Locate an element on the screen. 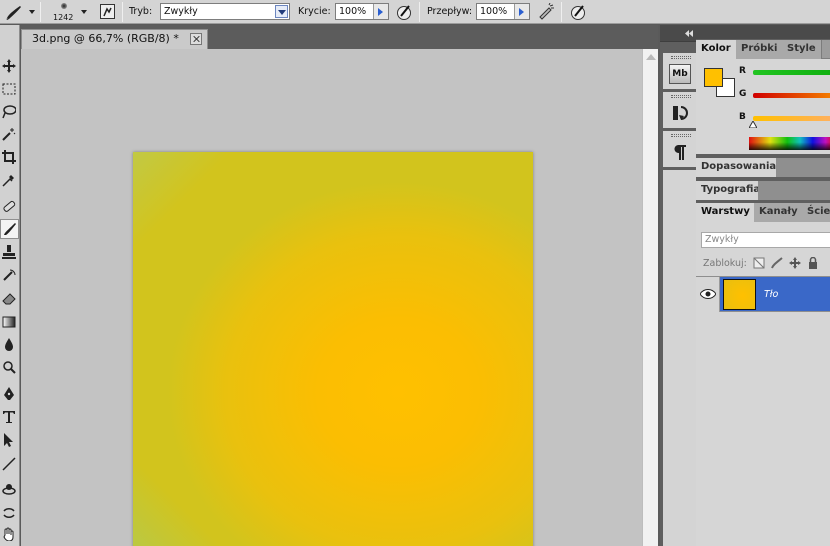 Image resolution: width=830 pixels, height=546 pixels. 3d-rotate-icon is located at coordinates (9, 489).